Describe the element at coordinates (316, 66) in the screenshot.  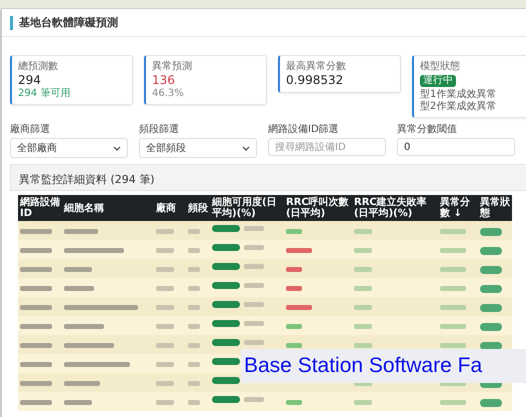
I see `stat-label: 最高異常分數` at that location.